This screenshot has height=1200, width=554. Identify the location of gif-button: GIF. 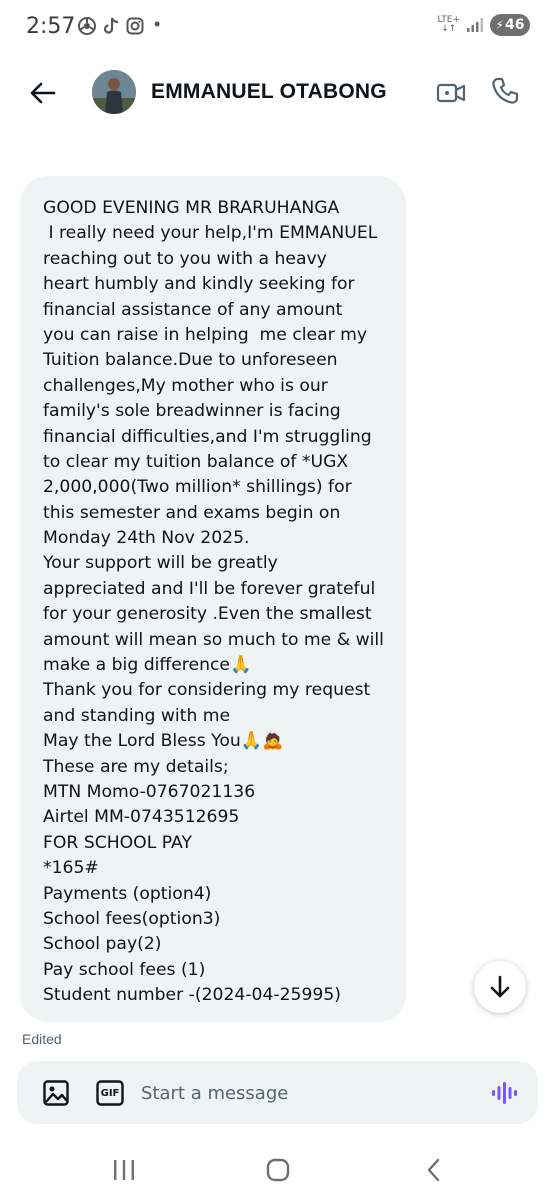
(110, 1093).